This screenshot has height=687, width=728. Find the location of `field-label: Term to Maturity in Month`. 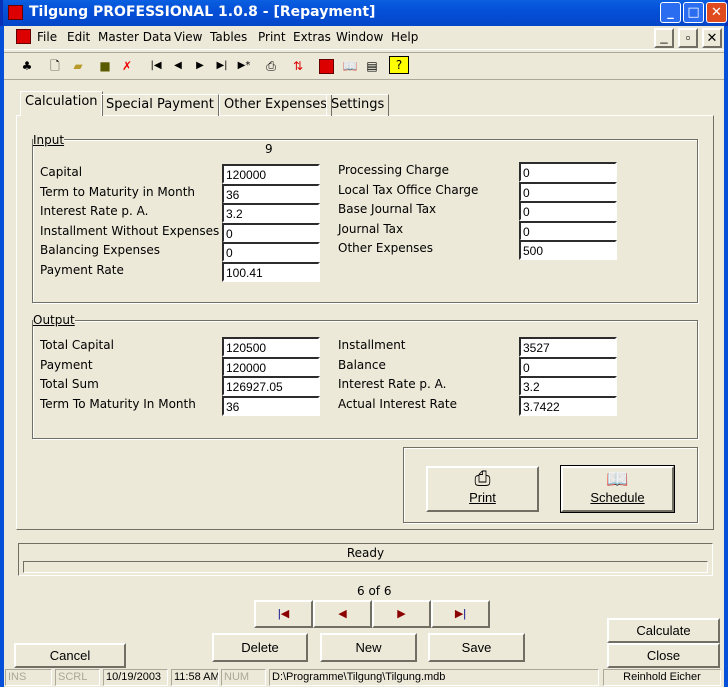

field-label: Term to Maturity in Month is located at coordinates (118, 191).